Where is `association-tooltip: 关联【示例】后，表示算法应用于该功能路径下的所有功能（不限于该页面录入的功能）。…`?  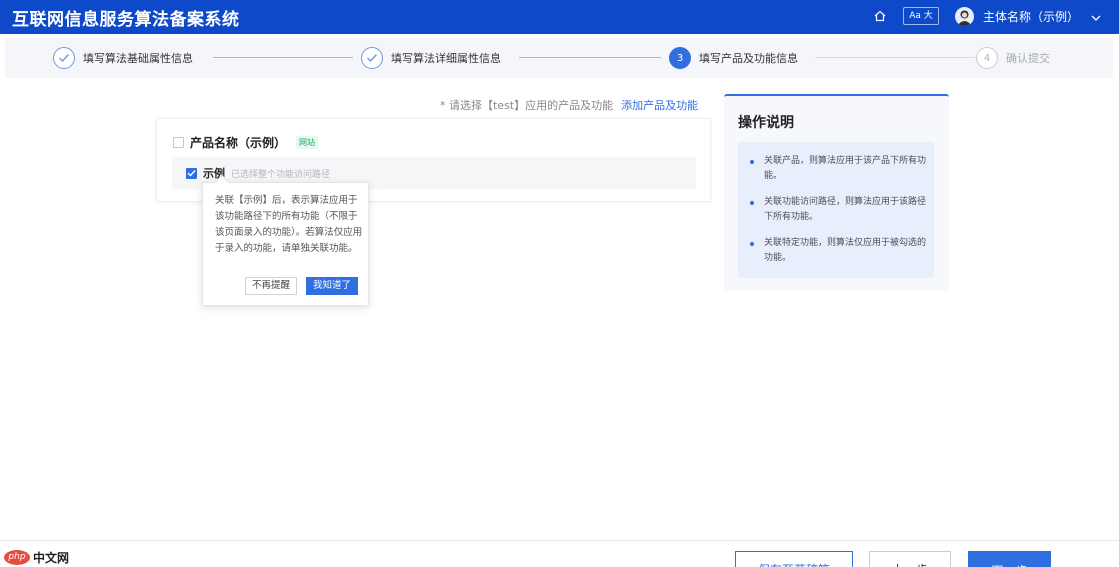 association-tooltip: 关联【示例】后，表示算法应用于该功能路径下的所有功能（不限于该页面录入的功能）。… is located at coordinates (285, 240).